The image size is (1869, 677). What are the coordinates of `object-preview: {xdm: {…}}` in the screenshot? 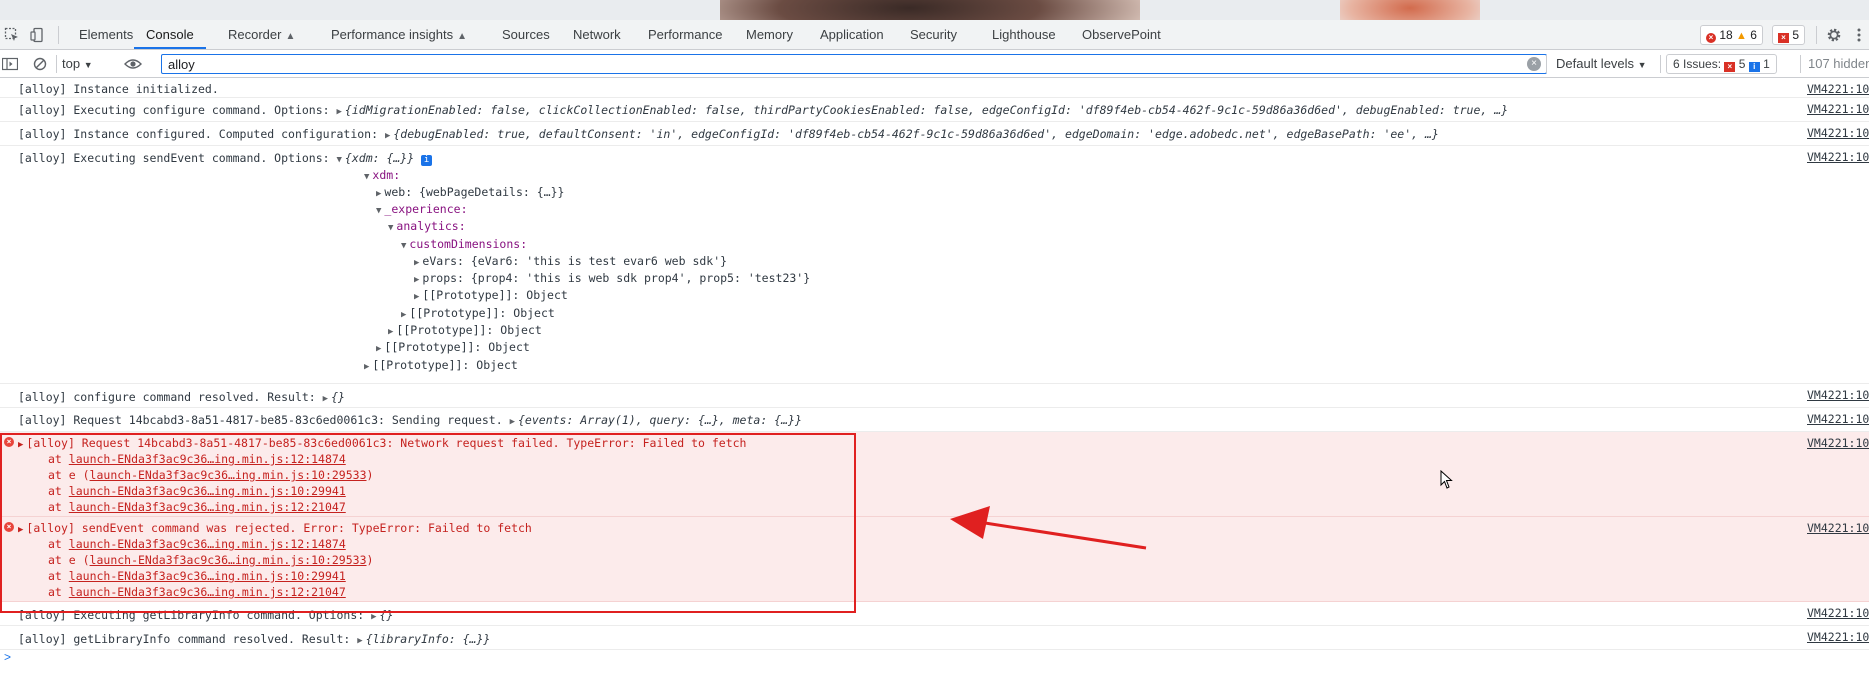 It's located at (379, 158).